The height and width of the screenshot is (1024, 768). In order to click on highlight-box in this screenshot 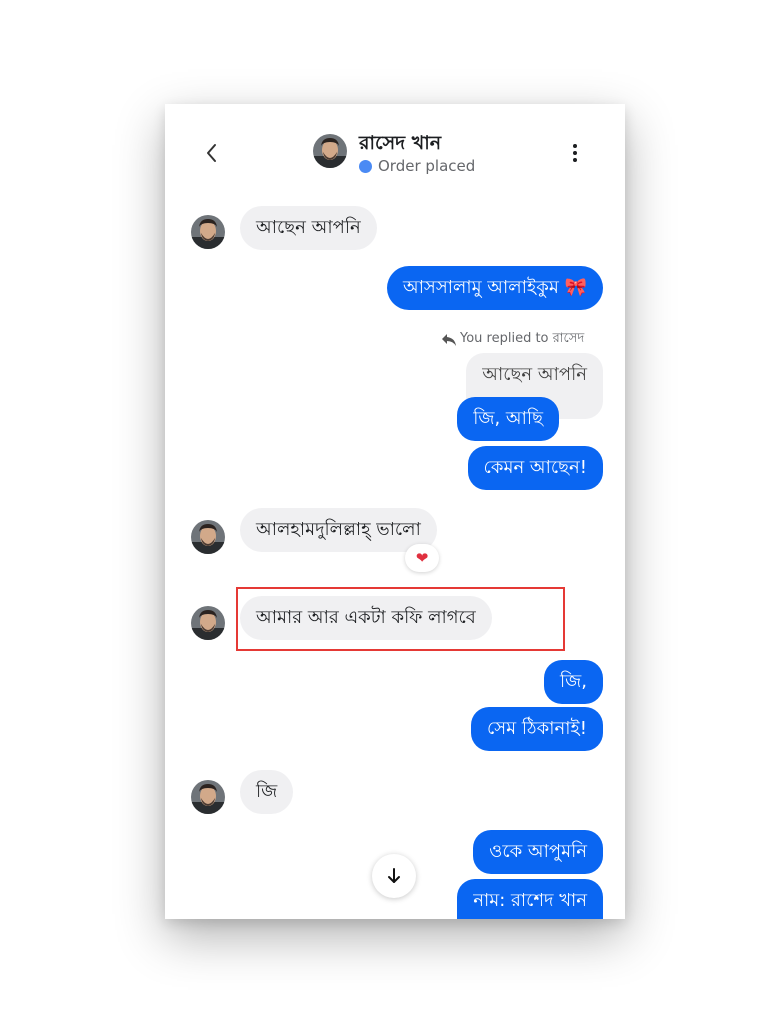, I will do `click(400, 619)`.